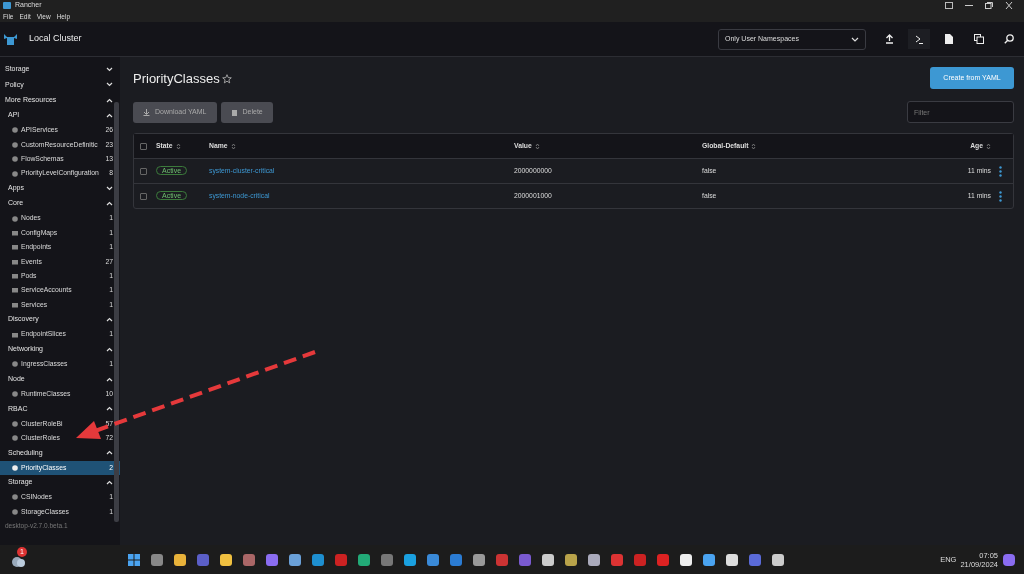 The height and width of the screenshot is (574, 1024). I want to click on upload-icon, so click(889, 39).